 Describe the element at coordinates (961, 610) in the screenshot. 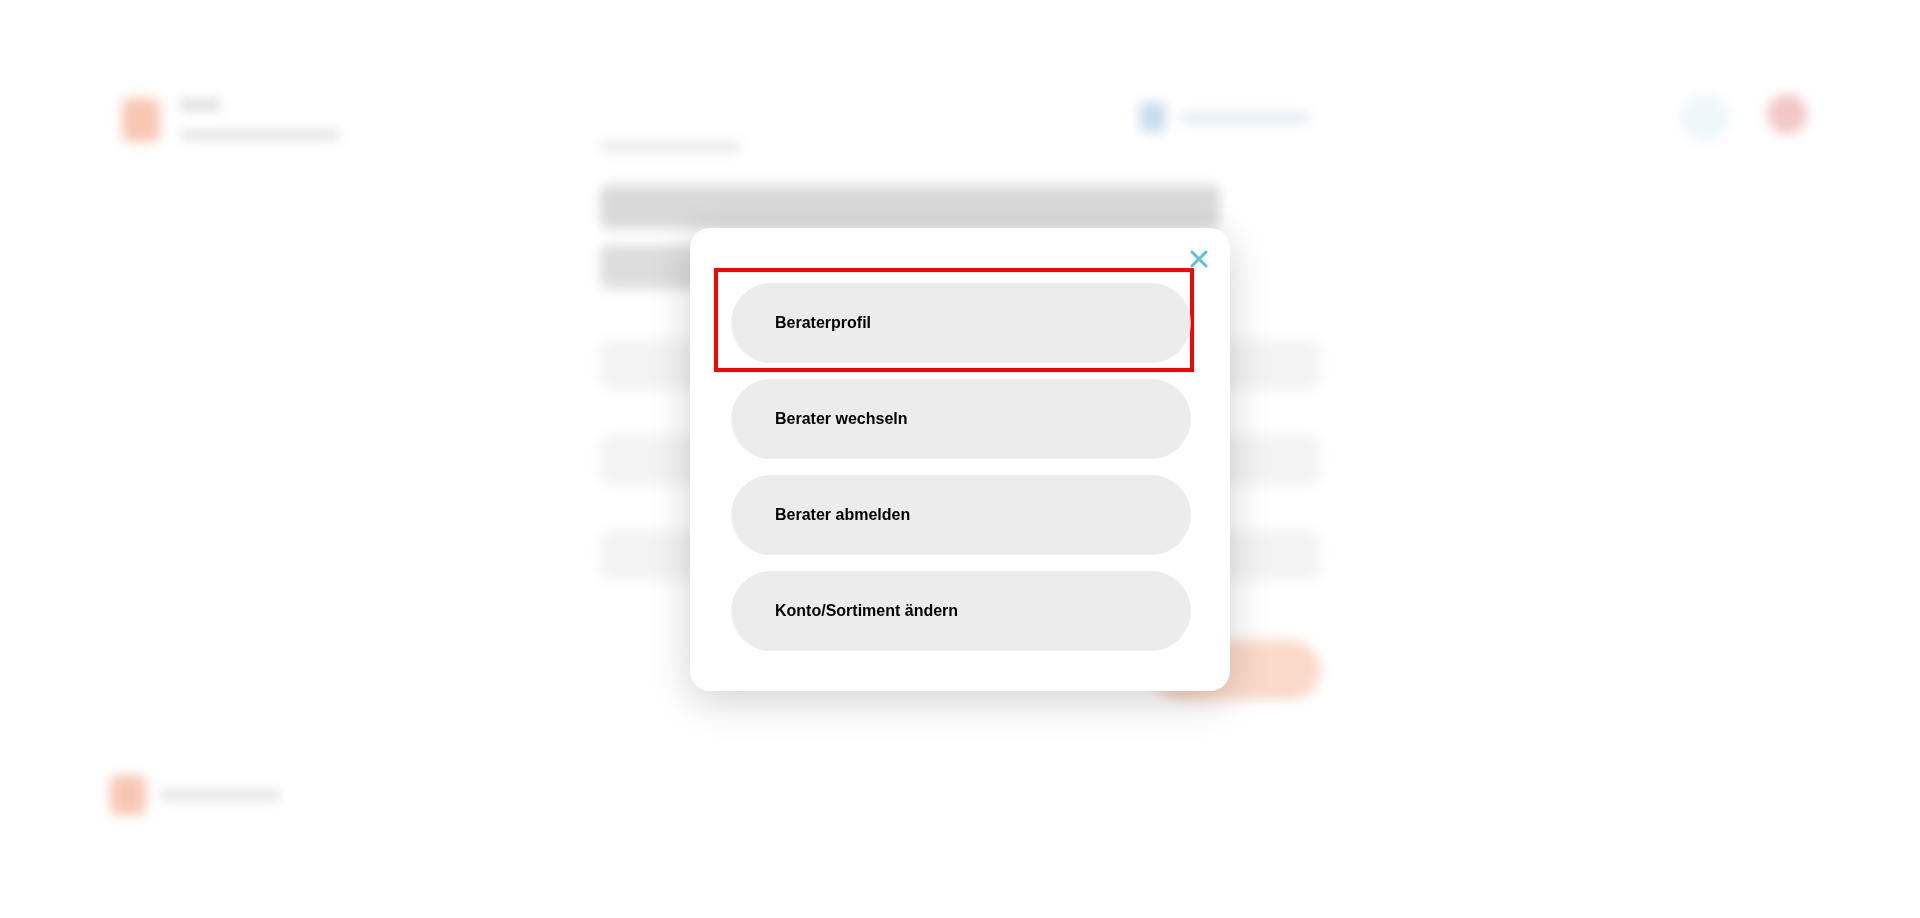

I see `menu-option-button: Konto/Sortiment ändern` at that location.